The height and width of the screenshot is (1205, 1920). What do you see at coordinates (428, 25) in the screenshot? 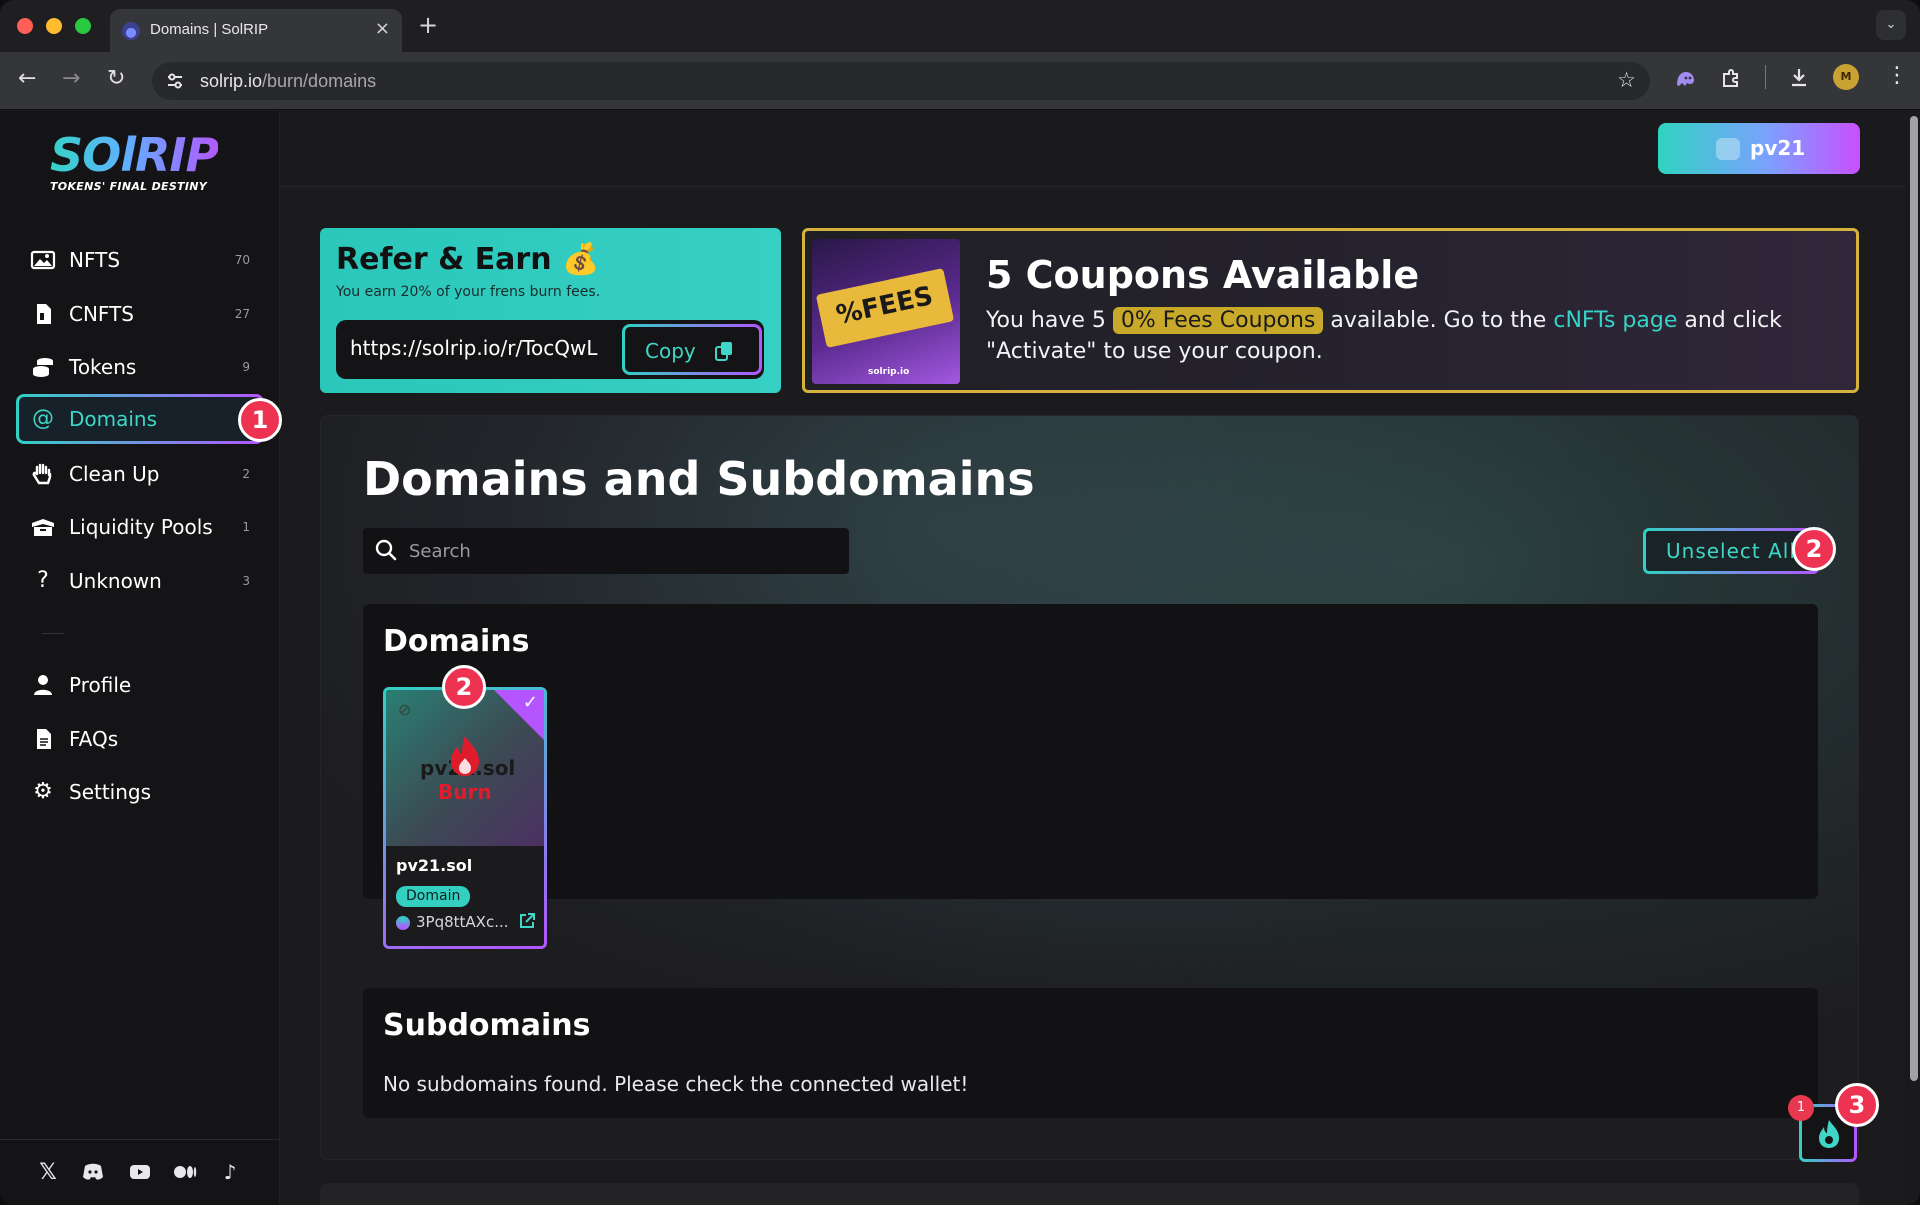
I see `new-tab-button: +` at bounding box center [428, 25].